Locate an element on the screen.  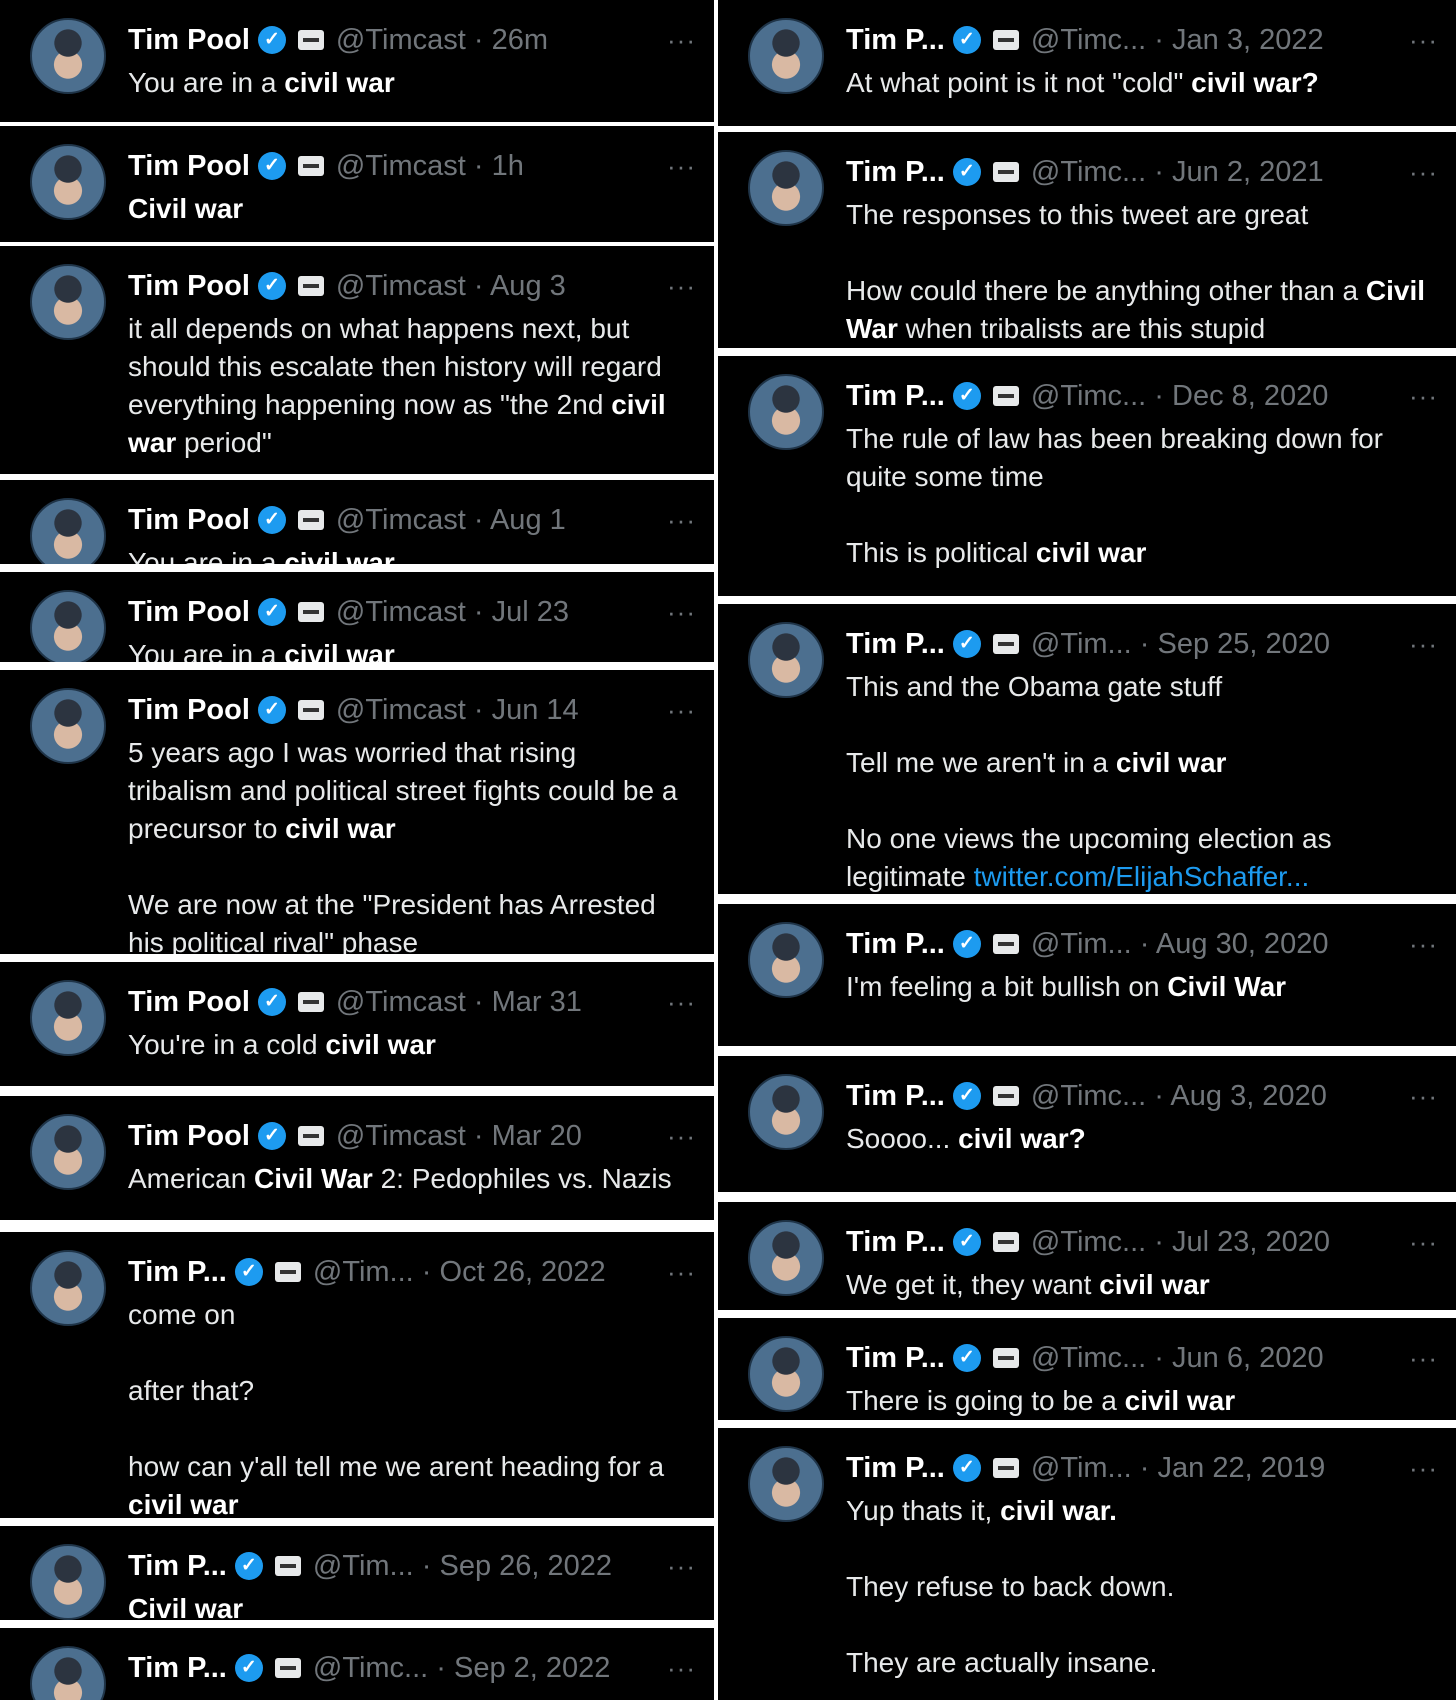
author-handle: @Timc... · Dec 8, 2020 is located at coordinates (1180, 396).